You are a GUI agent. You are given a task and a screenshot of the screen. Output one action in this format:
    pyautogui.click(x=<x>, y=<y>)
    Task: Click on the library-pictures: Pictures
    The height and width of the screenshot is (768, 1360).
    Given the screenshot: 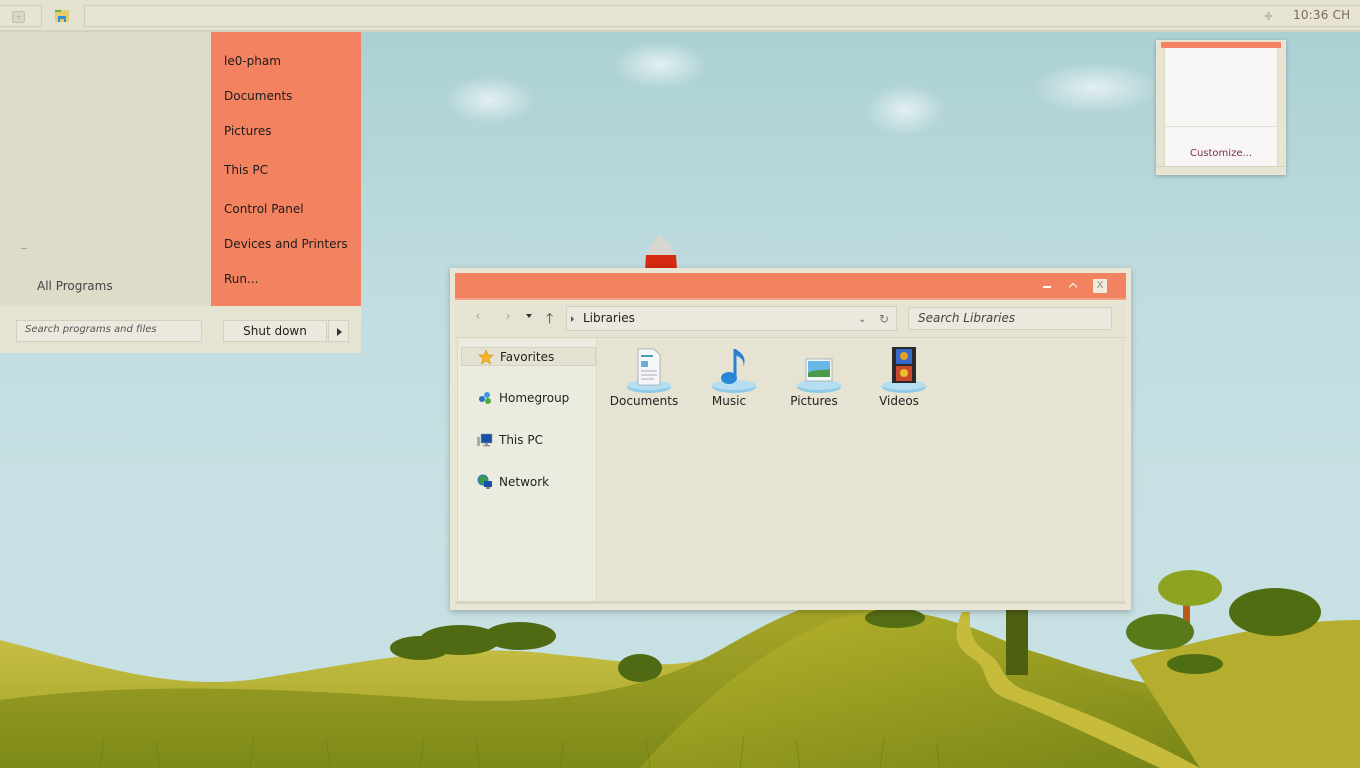 What is the action you would take?
    pyautogui.click(x=814, y=378)
    